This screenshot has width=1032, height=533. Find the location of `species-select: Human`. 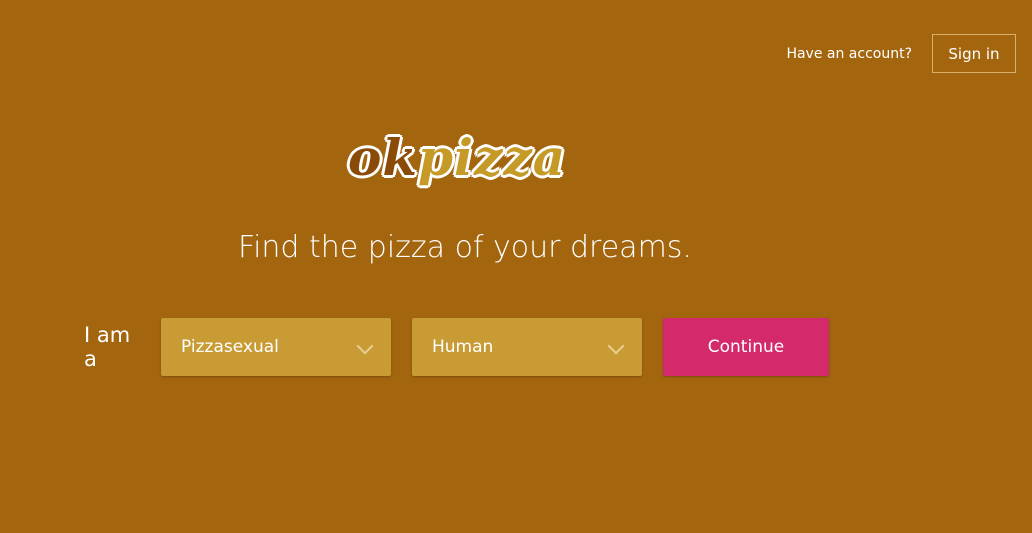

species-select: Human is located at coordinates (527, 347).